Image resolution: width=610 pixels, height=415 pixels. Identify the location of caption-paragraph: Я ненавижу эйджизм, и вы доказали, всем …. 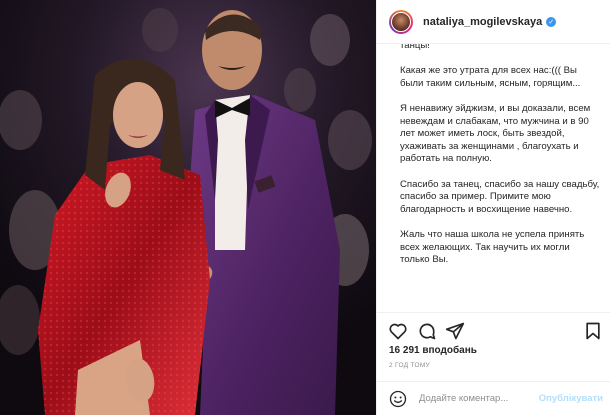
(495, 133).